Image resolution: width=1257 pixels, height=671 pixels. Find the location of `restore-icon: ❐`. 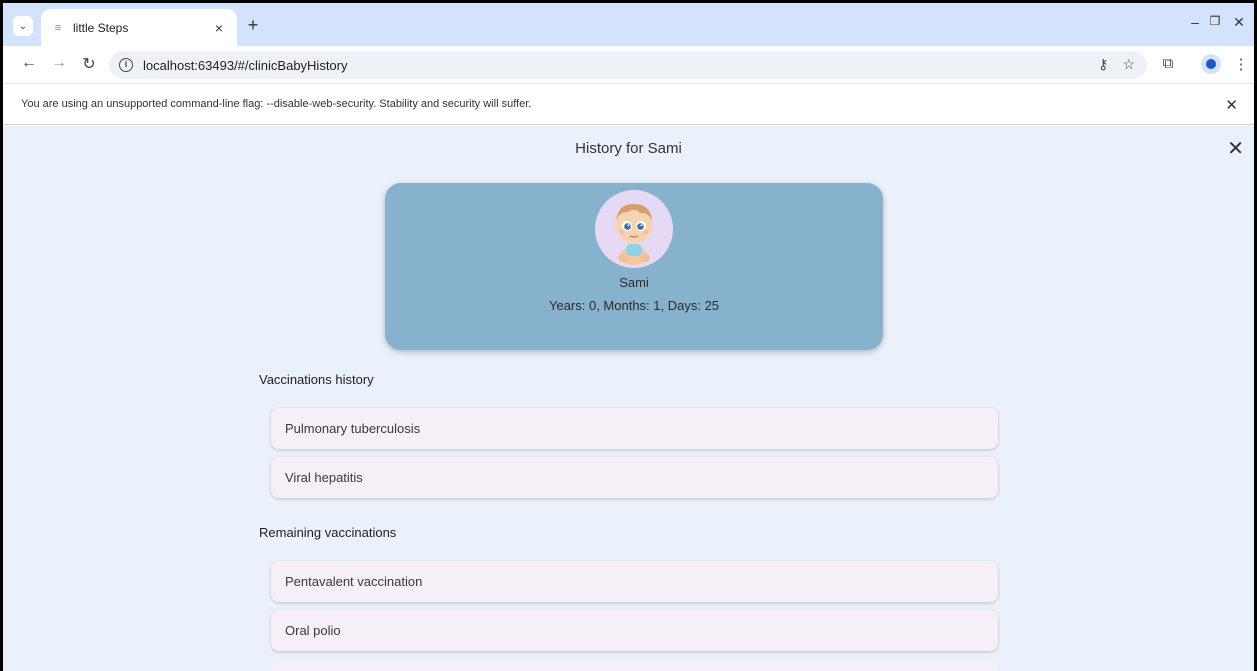

restore-icon: ❐ is located at coordinates (1215, 21).